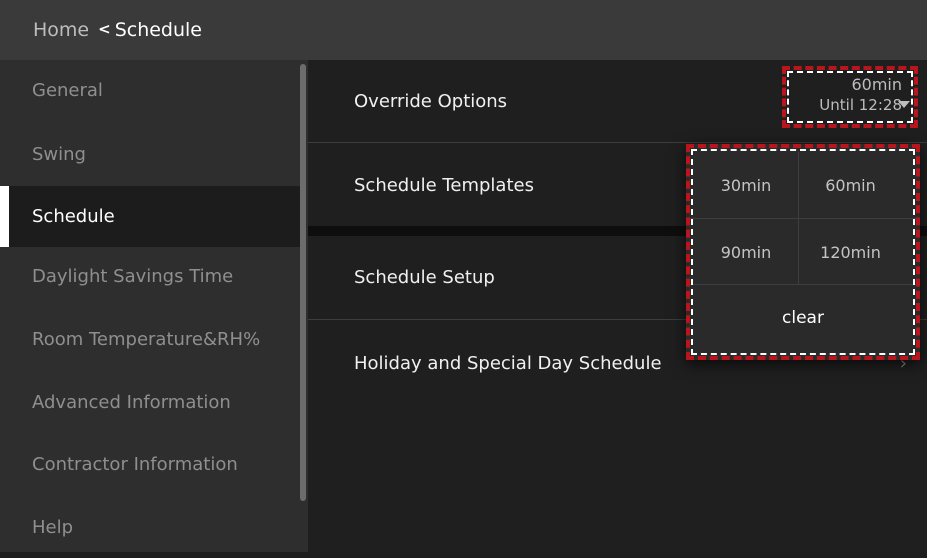 The height and width of the screenshot is (558, 927). Describe the element at coordinates (53, 527) in the screenshot. I see `sidebar-item-label: Help` at that location.